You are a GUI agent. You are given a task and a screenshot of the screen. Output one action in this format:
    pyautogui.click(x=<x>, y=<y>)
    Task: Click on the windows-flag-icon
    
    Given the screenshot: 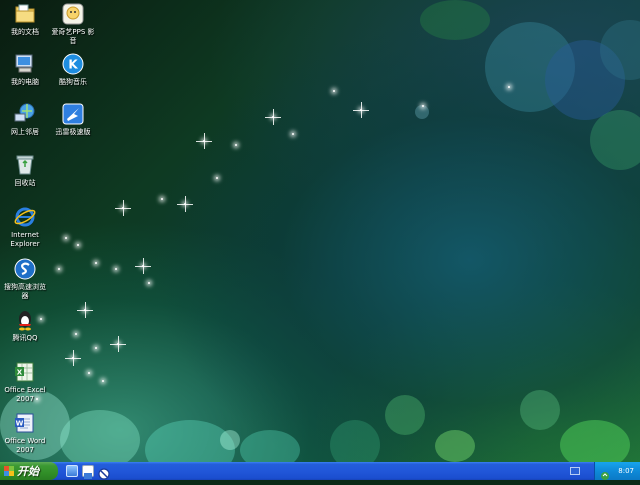 What is the action you would take?
    pyautogui.click(x=9, y=471)
    